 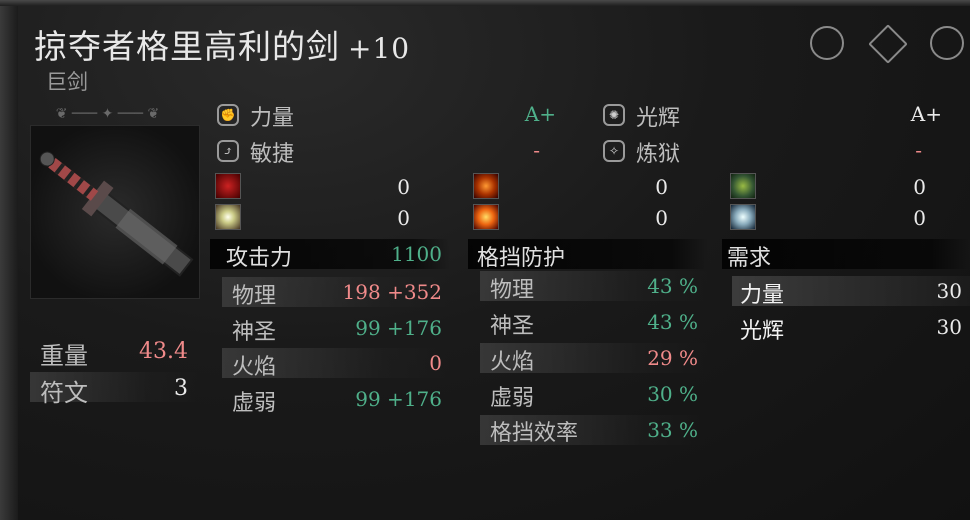 I want to click on frost-icon, so click(x=743, y=217).